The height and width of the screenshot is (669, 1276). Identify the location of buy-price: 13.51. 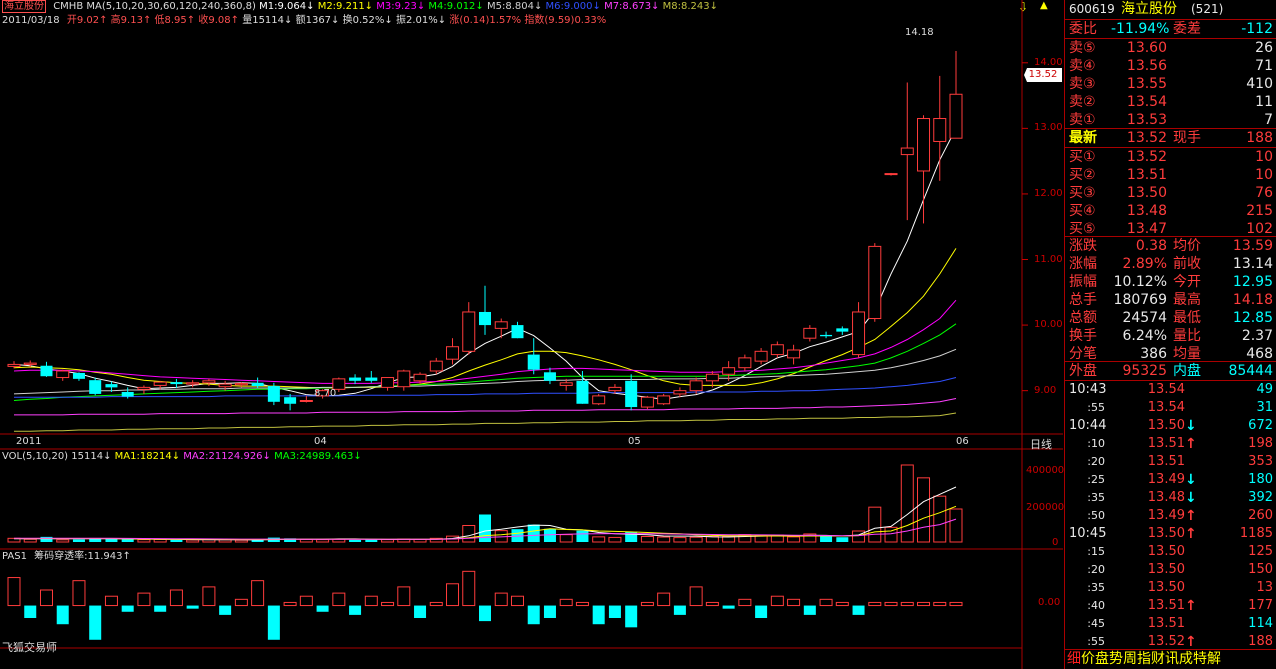
(1146, 175).